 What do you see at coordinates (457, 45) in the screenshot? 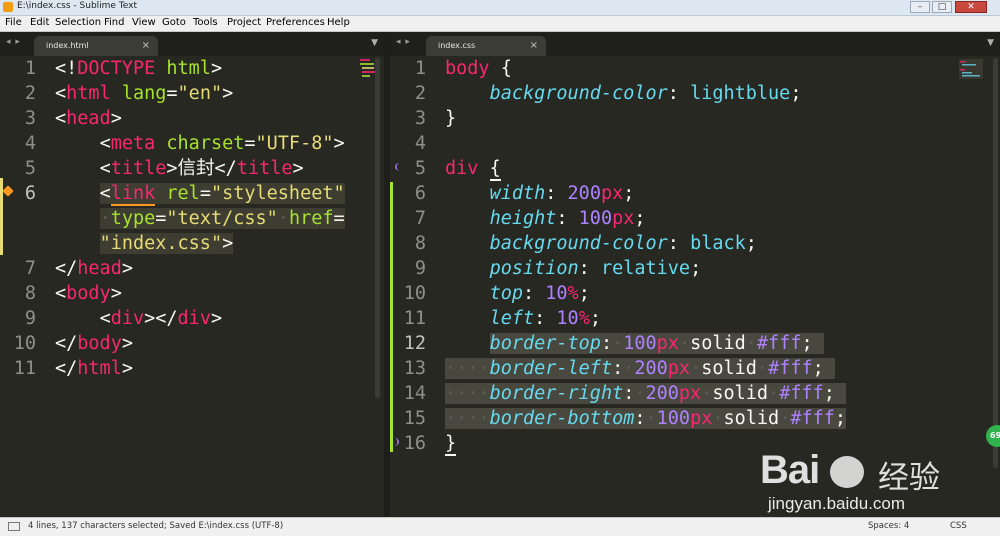
I see `tab-label: index.css` at bounding box center [457, 45].